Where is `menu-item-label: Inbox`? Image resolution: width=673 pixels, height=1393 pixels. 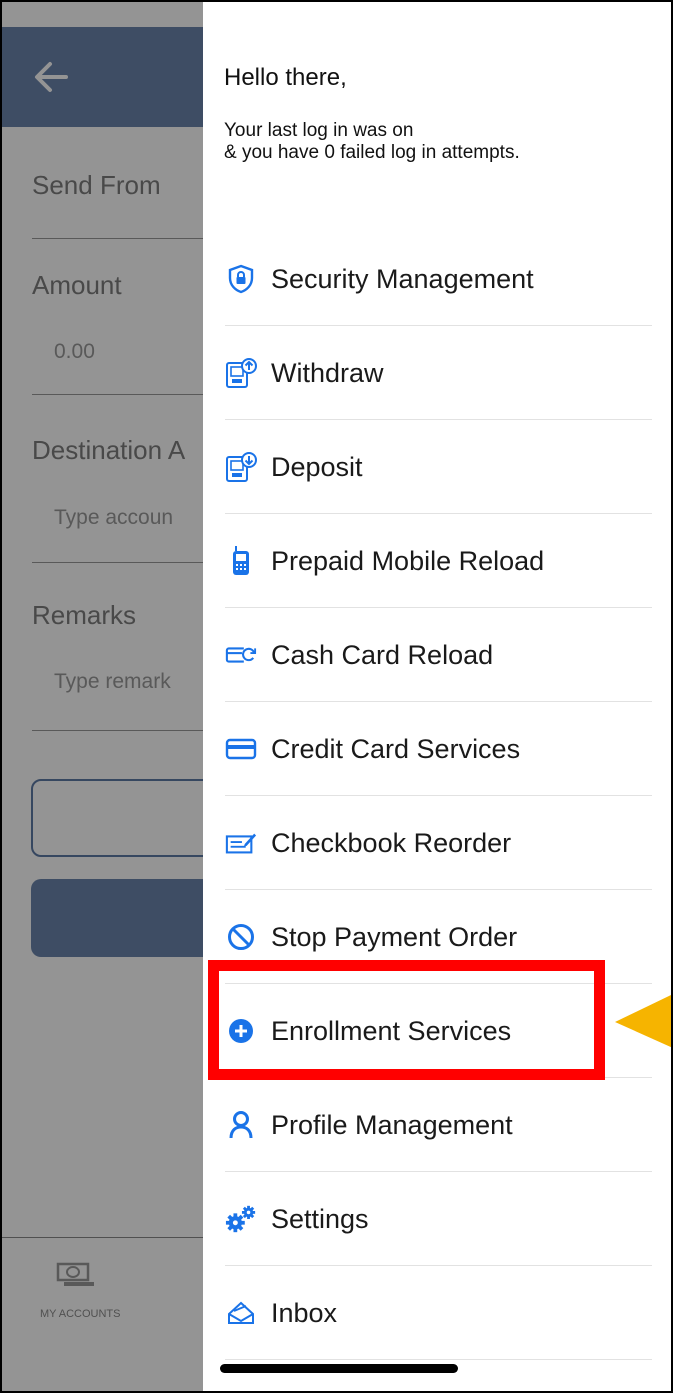
menu-item-label: Inbox is located at coordinates (304, 1312).